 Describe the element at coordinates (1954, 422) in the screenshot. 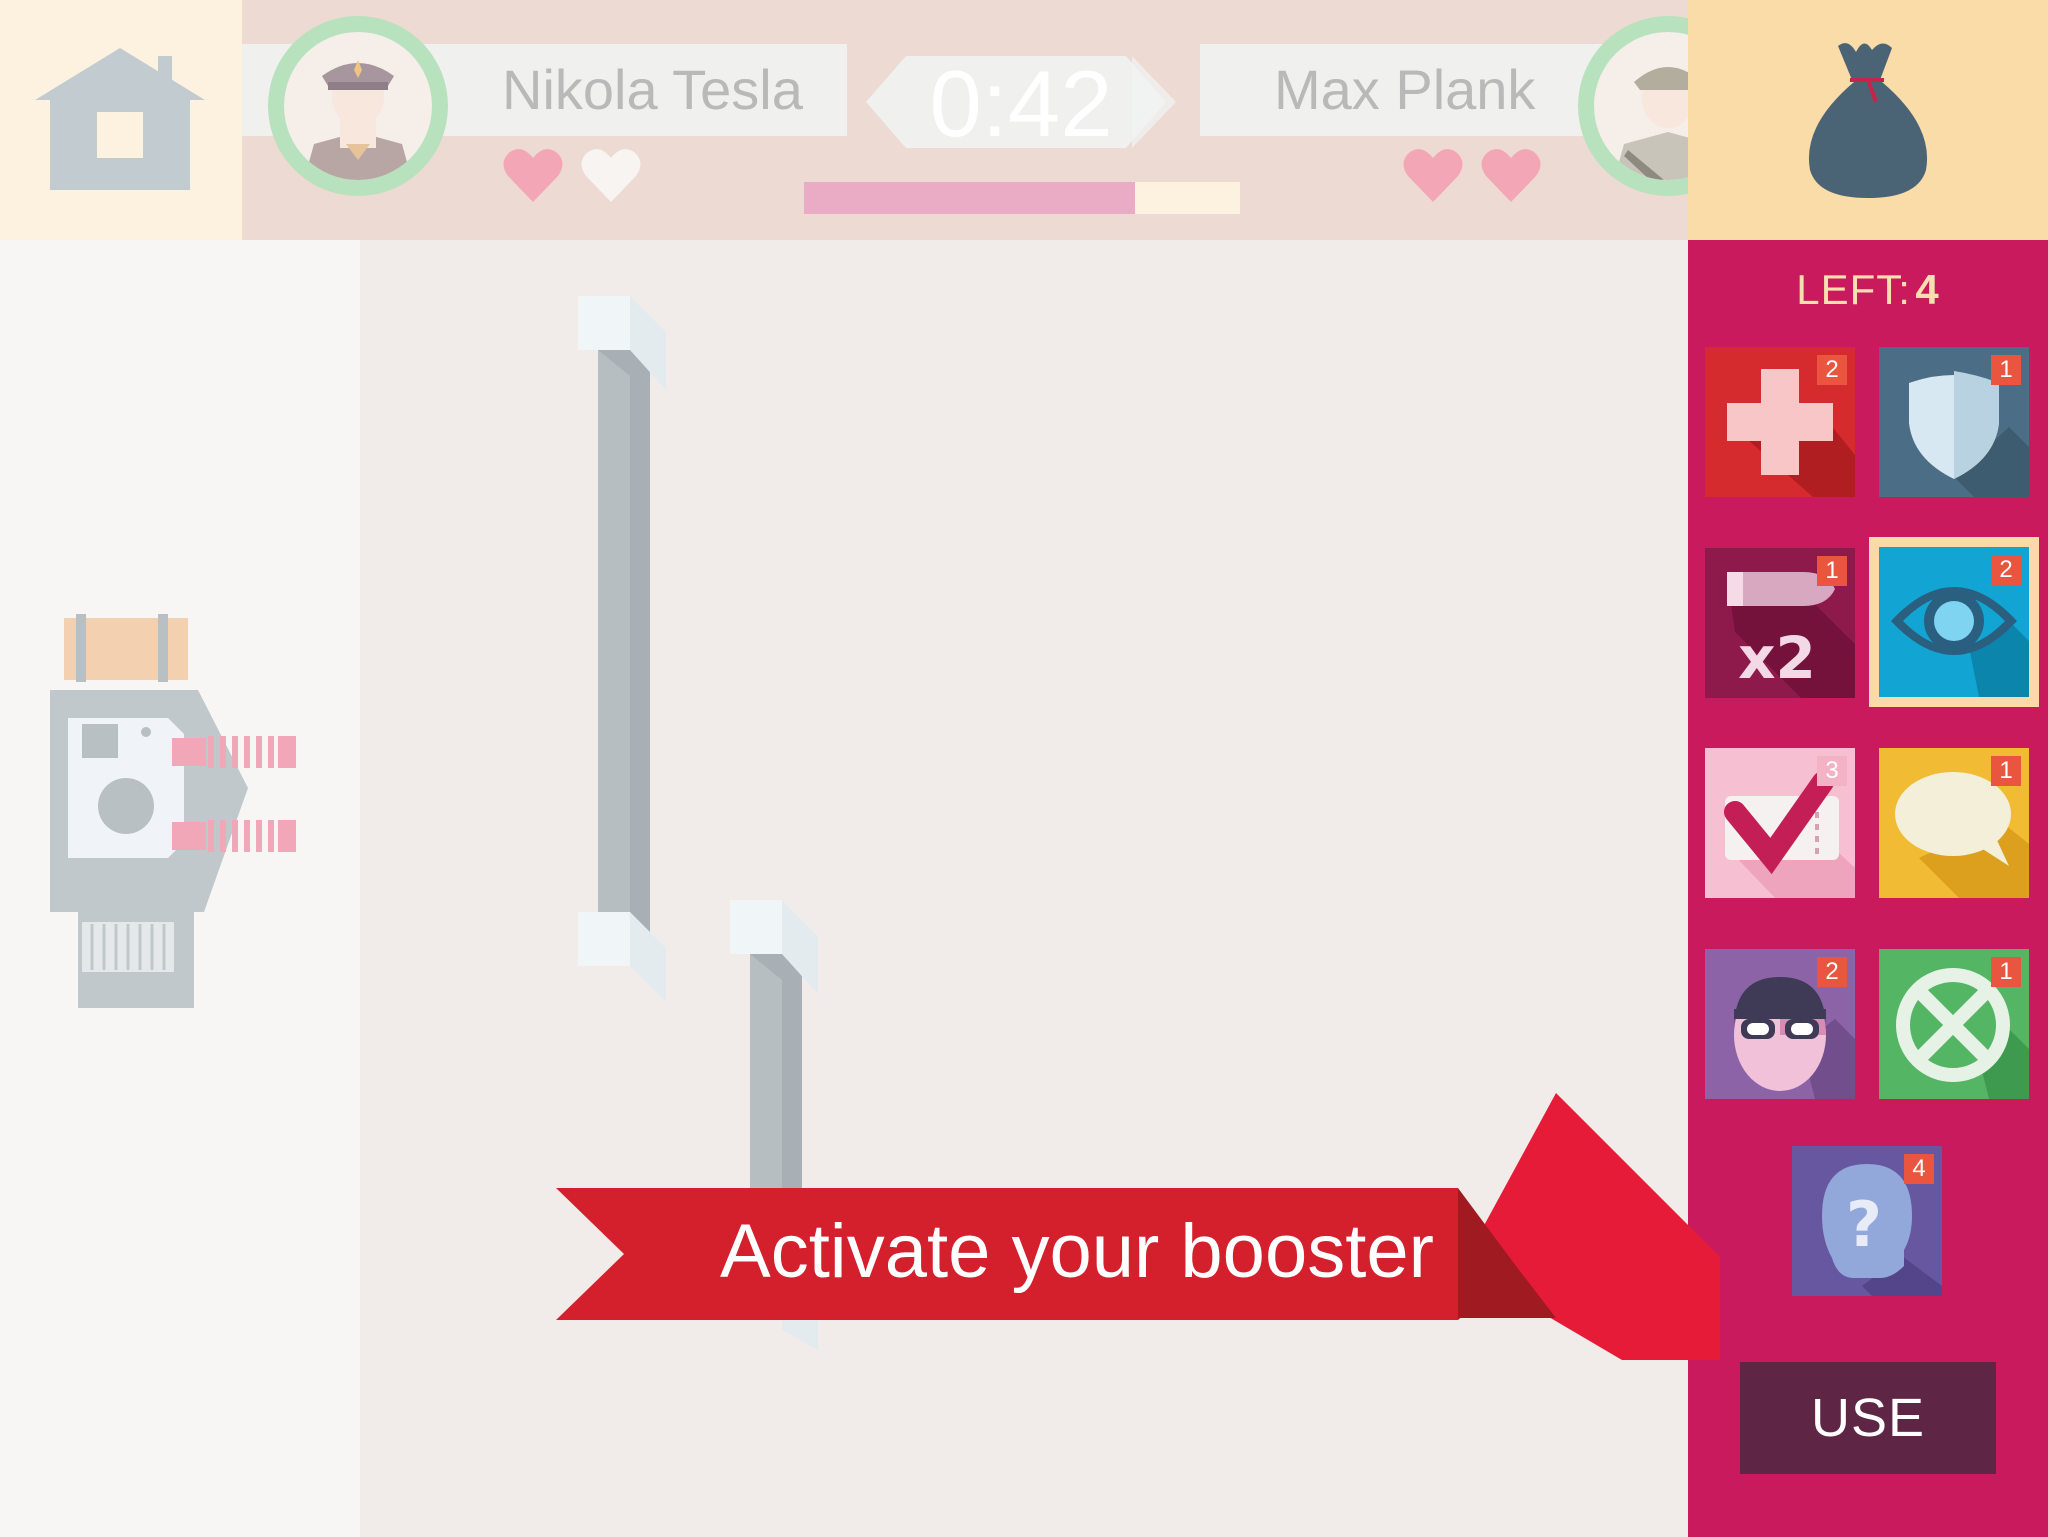

I see `booster-shield: 1` at that location.